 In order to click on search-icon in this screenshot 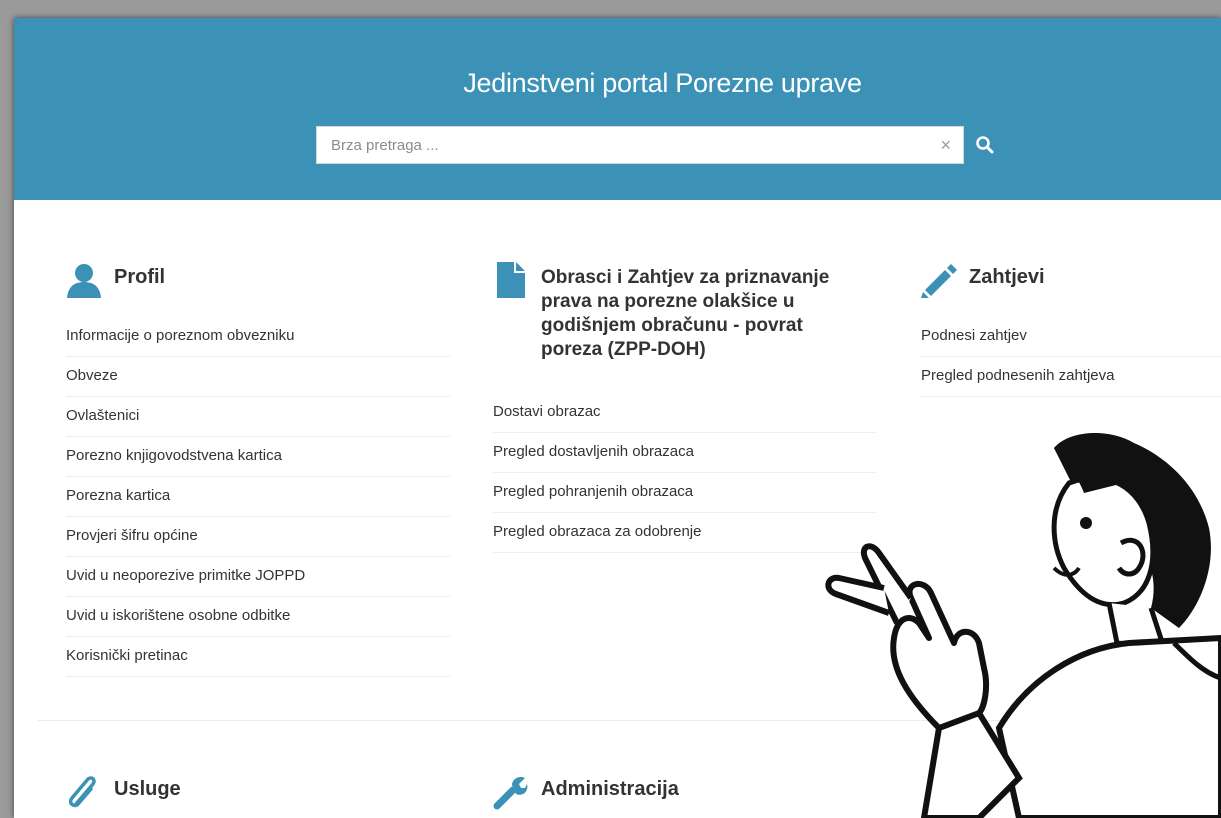, I will do `click(985, 145)`.